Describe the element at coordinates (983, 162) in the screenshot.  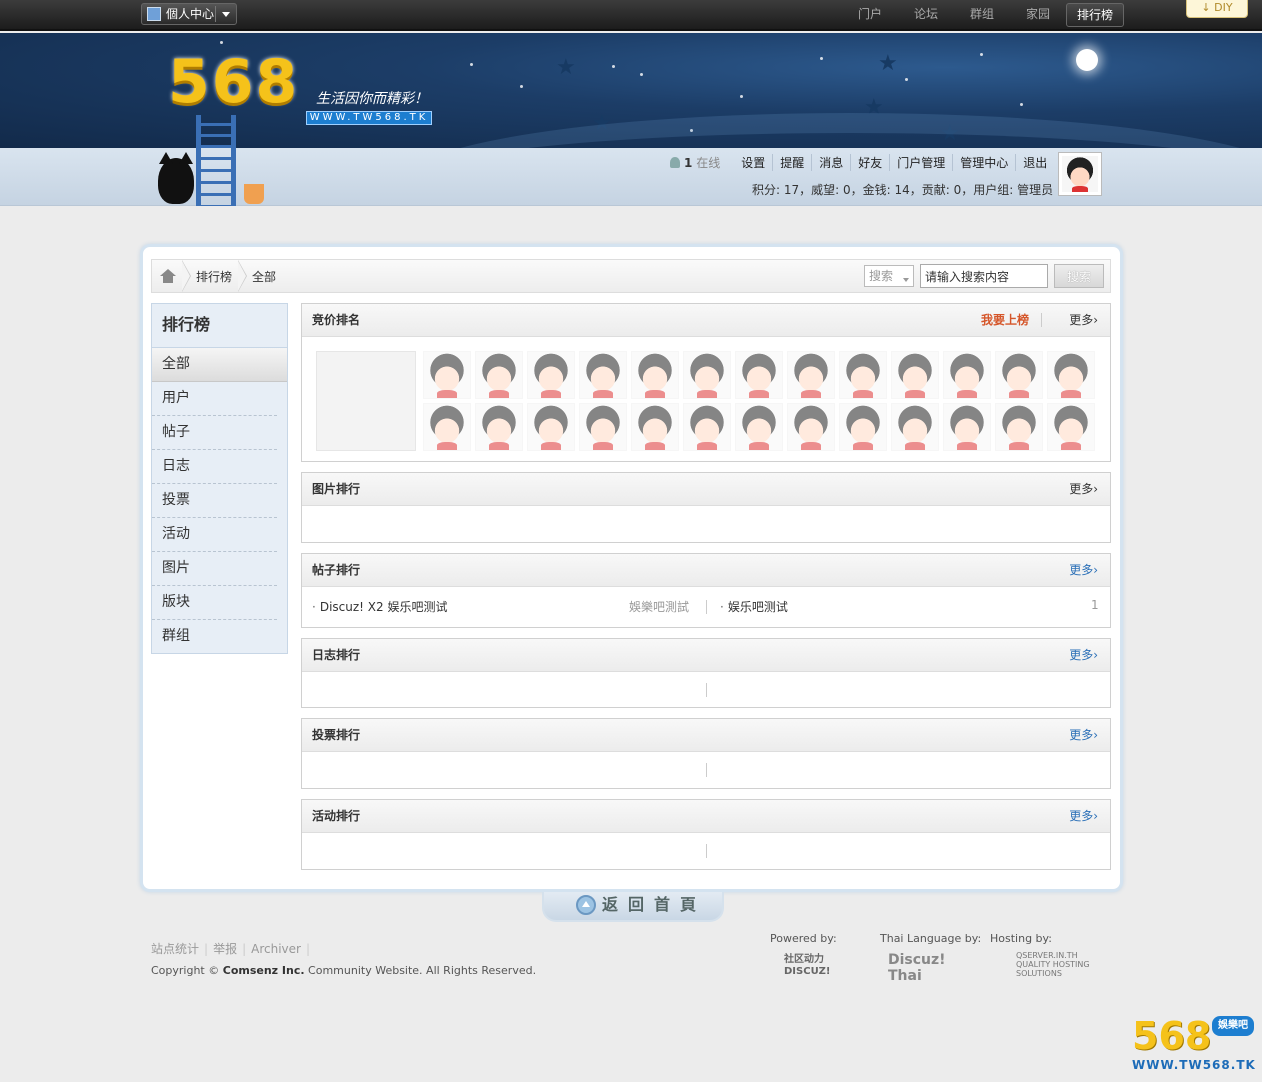
I see `admin-center-link: 管理中心` at that location.